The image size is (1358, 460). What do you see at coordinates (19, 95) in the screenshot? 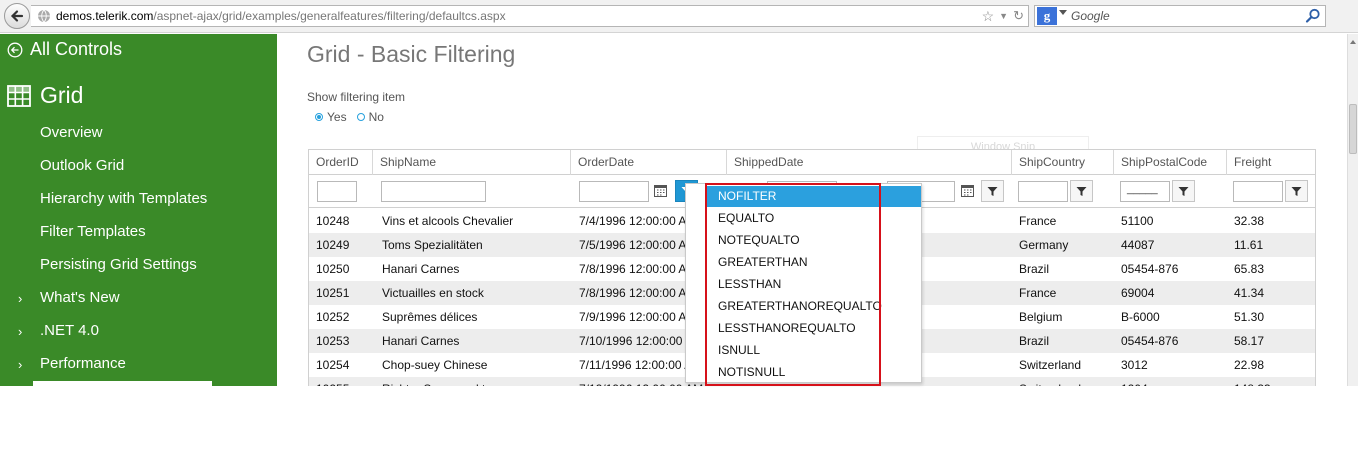
I see `grid-table-icon` at bounding box center [19, 95].